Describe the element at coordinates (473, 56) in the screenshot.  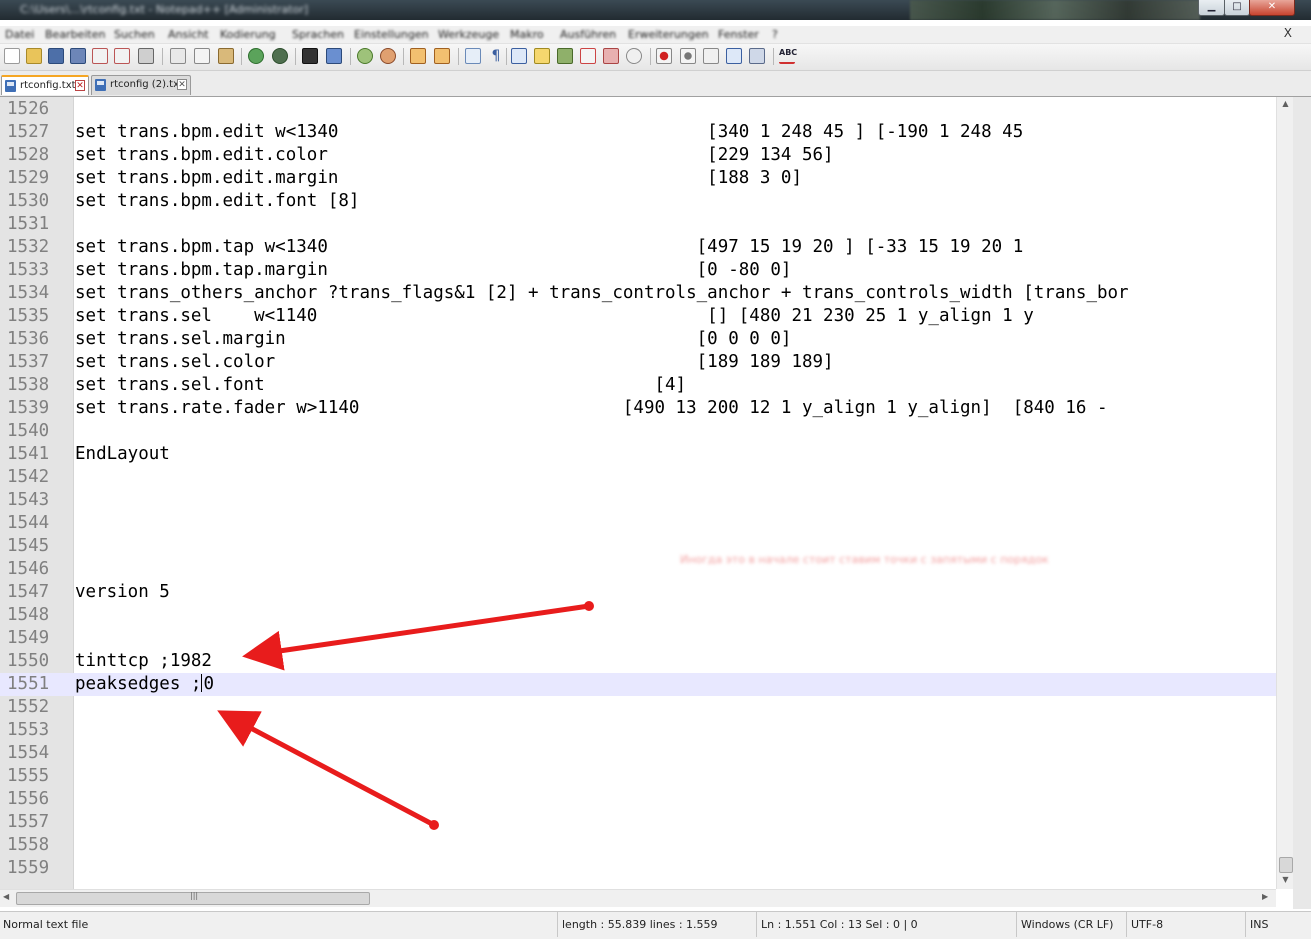
I see `word-wrap-icon` at that location.